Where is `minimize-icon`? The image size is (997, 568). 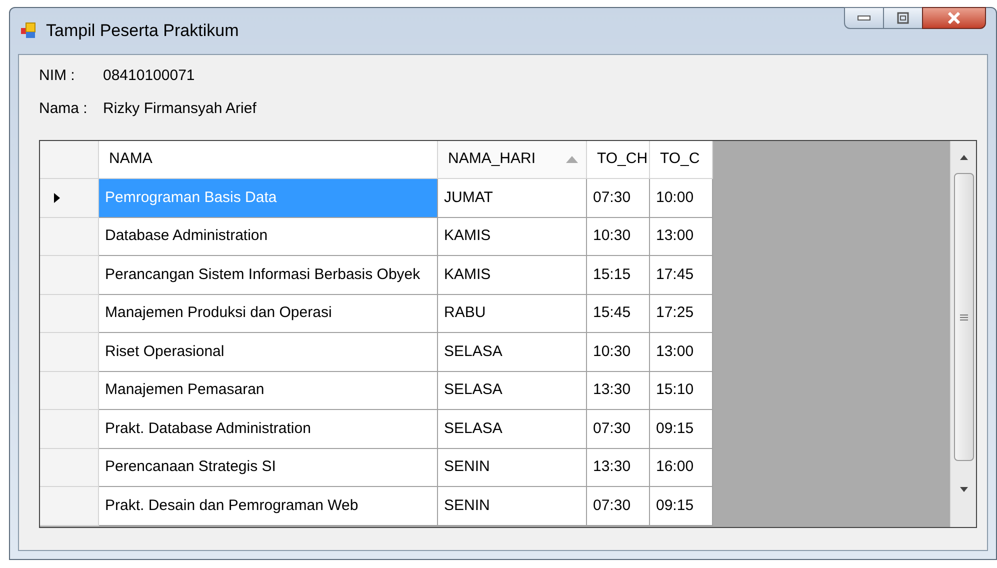
minimize-icon is located at coordinates (864, 18).